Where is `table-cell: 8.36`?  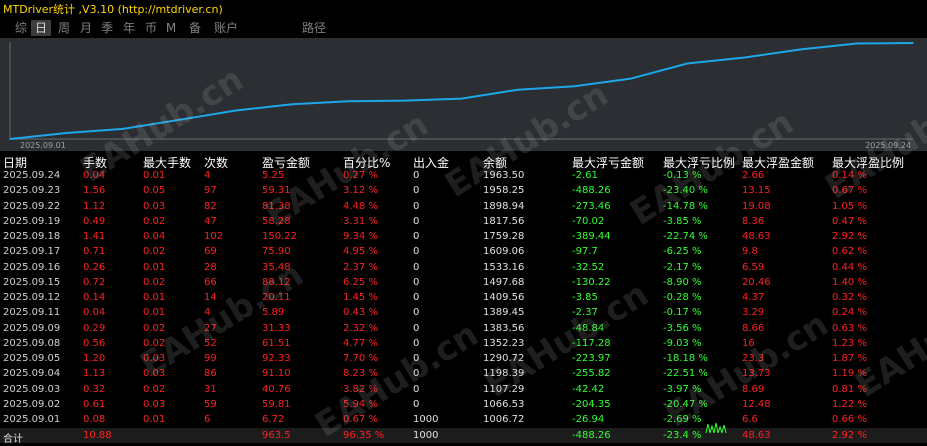 table-cell: 8.36 is located at coordinates (753, 221).